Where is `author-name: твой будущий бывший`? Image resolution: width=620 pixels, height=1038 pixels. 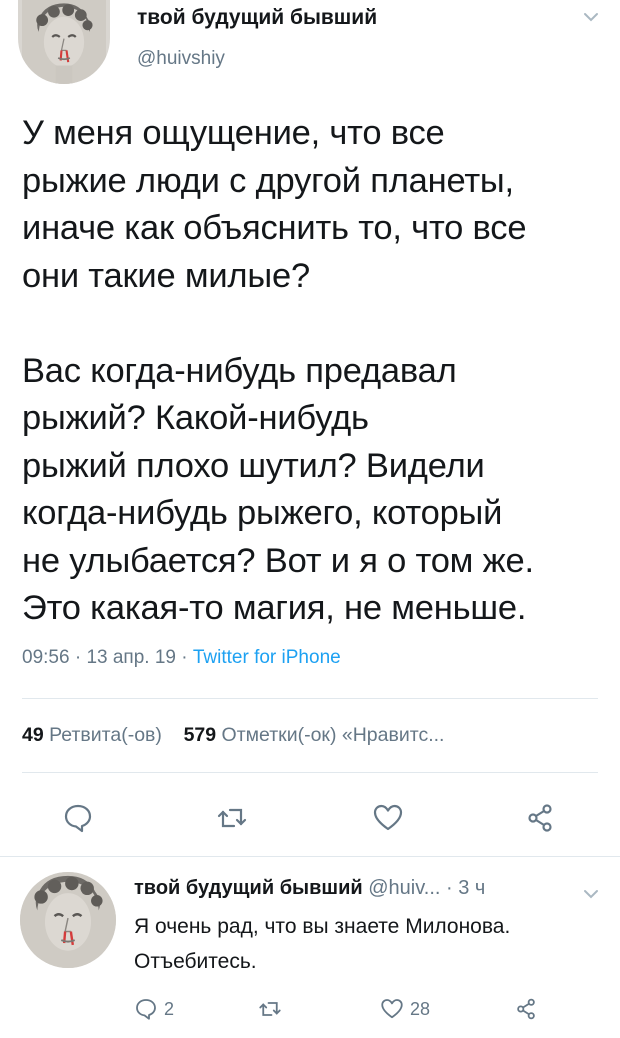 author-name: твой будущий бывший is located at coordinates (257, 18).